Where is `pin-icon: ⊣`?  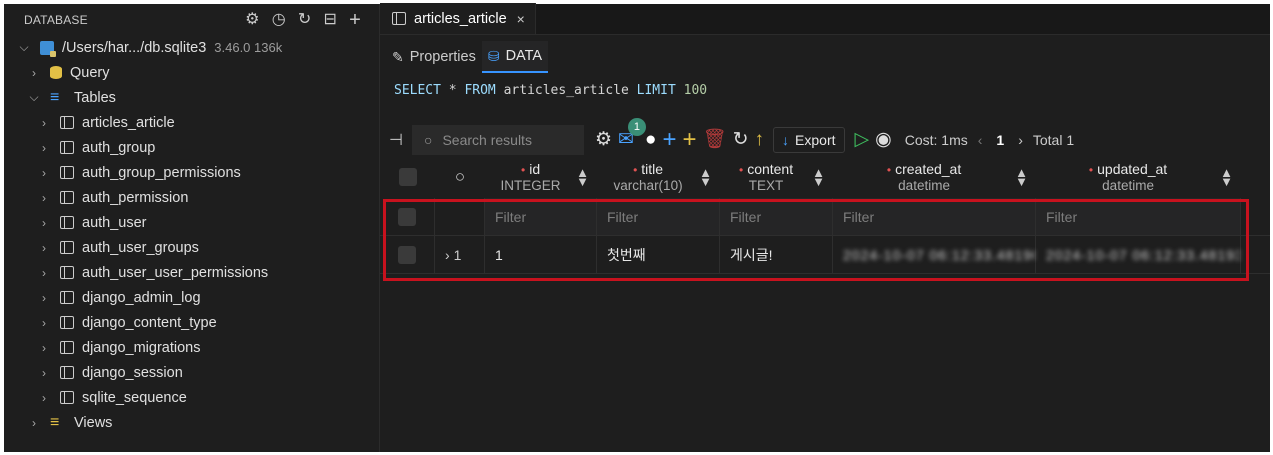 pin-icon: ⊣ is located at coordinates (396, 140).